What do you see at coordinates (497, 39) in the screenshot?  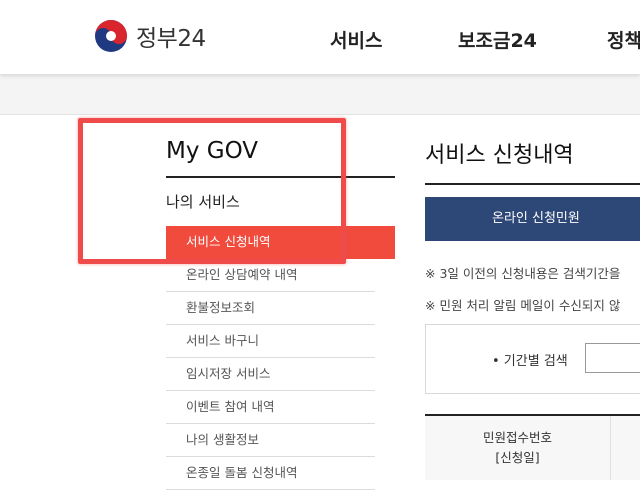 I see `nav-item-subsidy24: 보조금24` at bounding box center [497, 39].